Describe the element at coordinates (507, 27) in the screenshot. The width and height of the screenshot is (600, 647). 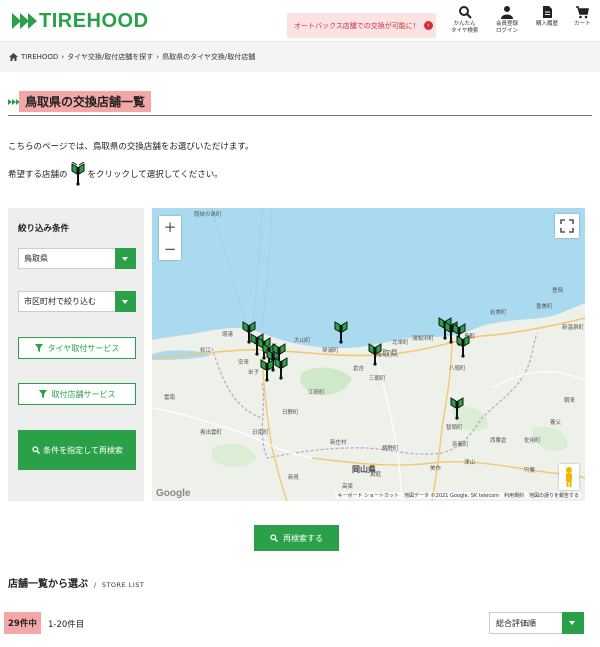
I see `nav-login-label: 会員登録 ログイン` at that location.